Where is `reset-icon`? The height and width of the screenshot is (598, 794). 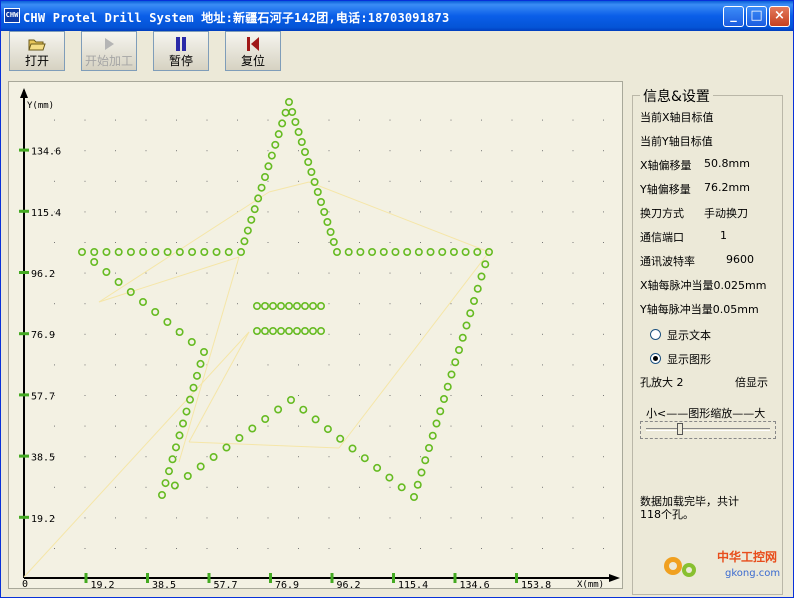 reset-icon is located at coordinates (253, 44).